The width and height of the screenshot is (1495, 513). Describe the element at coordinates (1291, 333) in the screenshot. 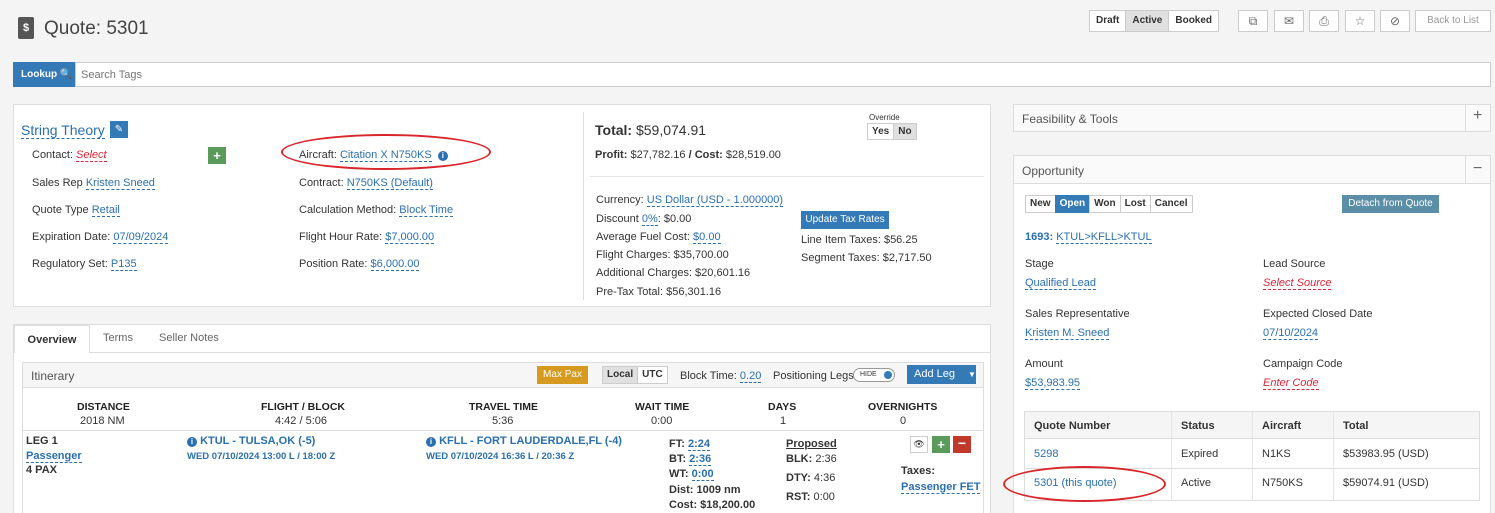

I see `expected-close-link: 07/10/2024` at that location.